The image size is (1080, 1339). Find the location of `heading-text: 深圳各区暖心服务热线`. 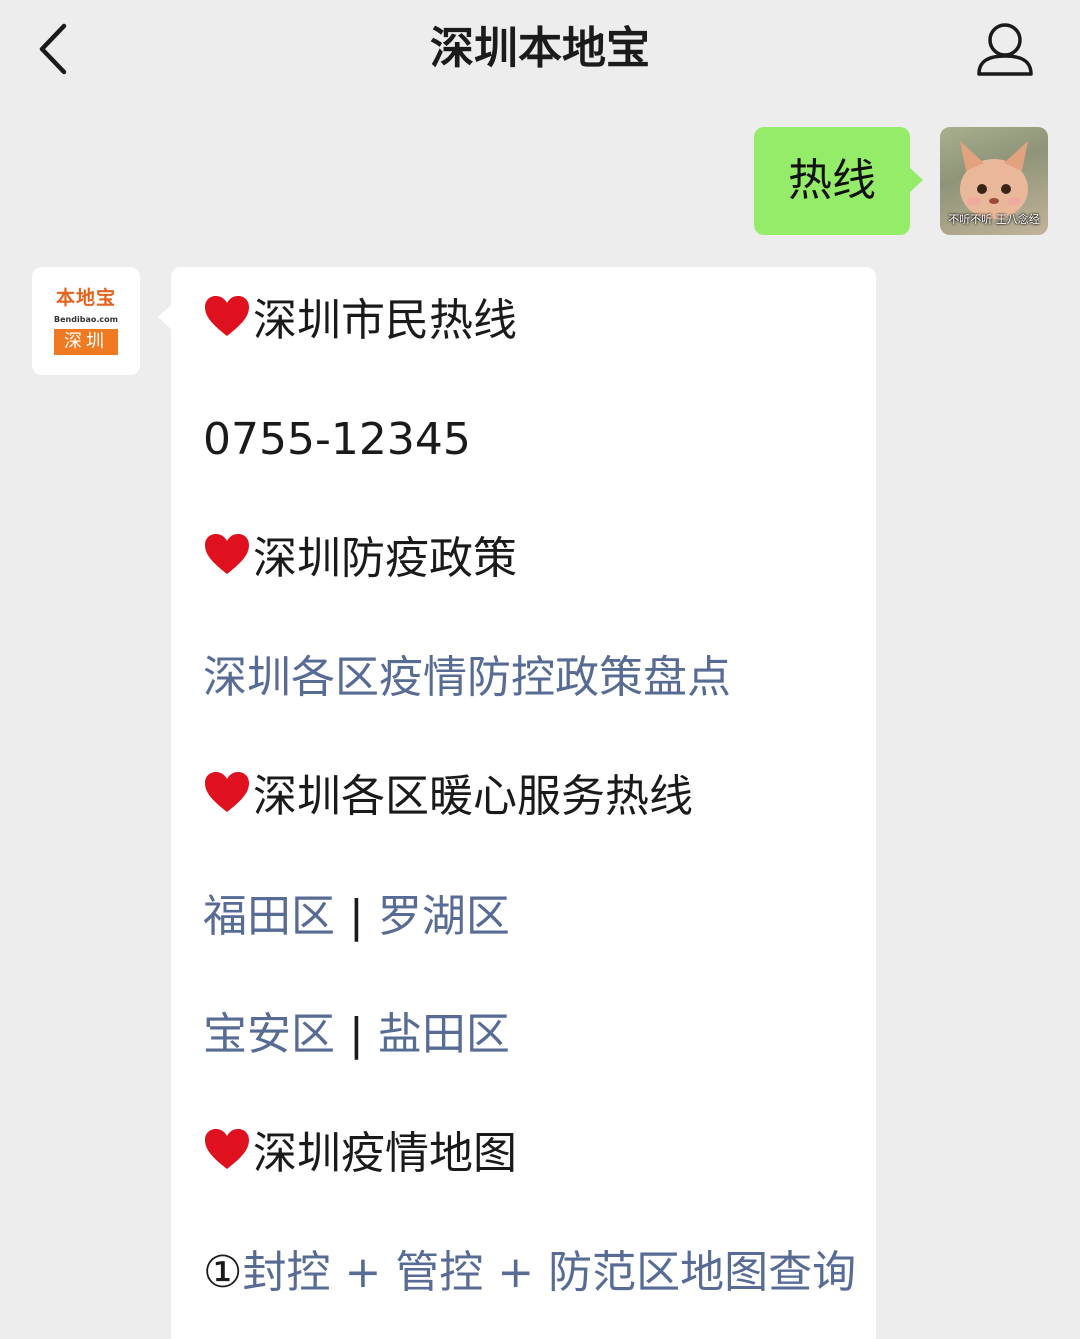

heading-text: 深圳各区暖心服务热线 is located at coordinates (473, 796).